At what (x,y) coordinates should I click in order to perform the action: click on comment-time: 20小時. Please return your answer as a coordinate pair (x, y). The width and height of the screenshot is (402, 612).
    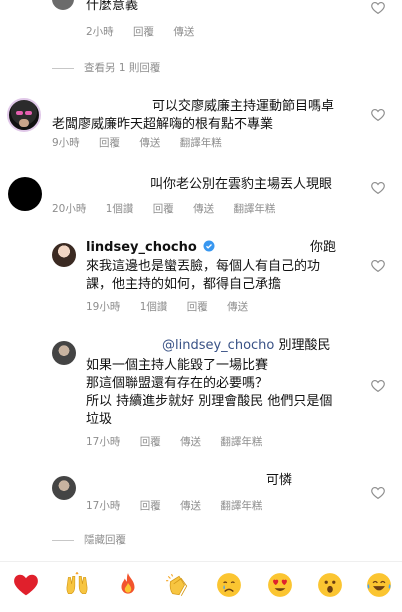
    Looking at the image, I should click on (69, 209).